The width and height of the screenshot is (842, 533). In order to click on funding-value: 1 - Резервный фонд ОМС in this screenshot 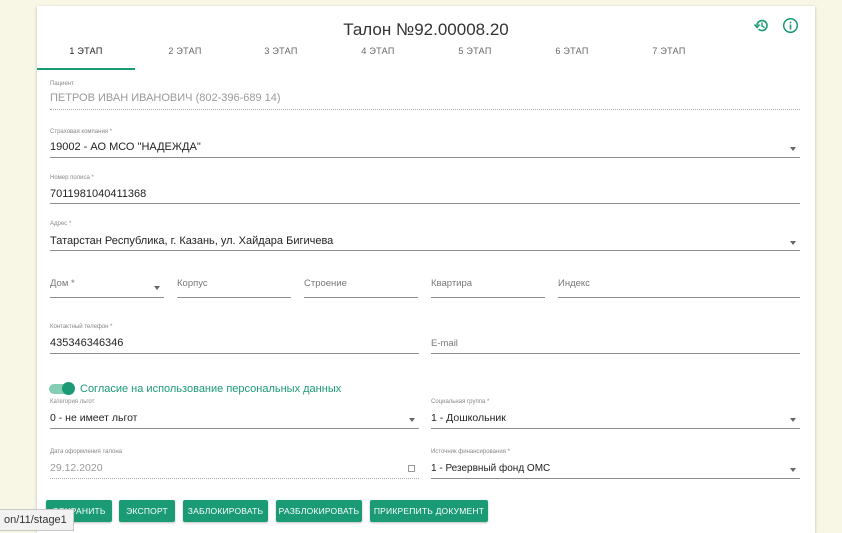, I will do `click(491, 468)`.